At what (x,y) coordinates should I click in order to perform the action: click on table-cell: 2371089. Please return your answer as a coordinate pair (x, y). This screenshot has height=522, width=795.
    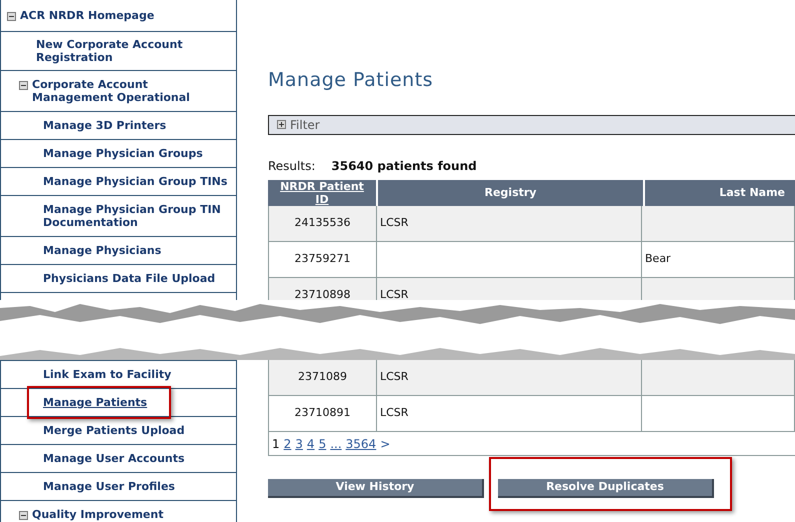
    Looking at the image, I should click on (323, 377).